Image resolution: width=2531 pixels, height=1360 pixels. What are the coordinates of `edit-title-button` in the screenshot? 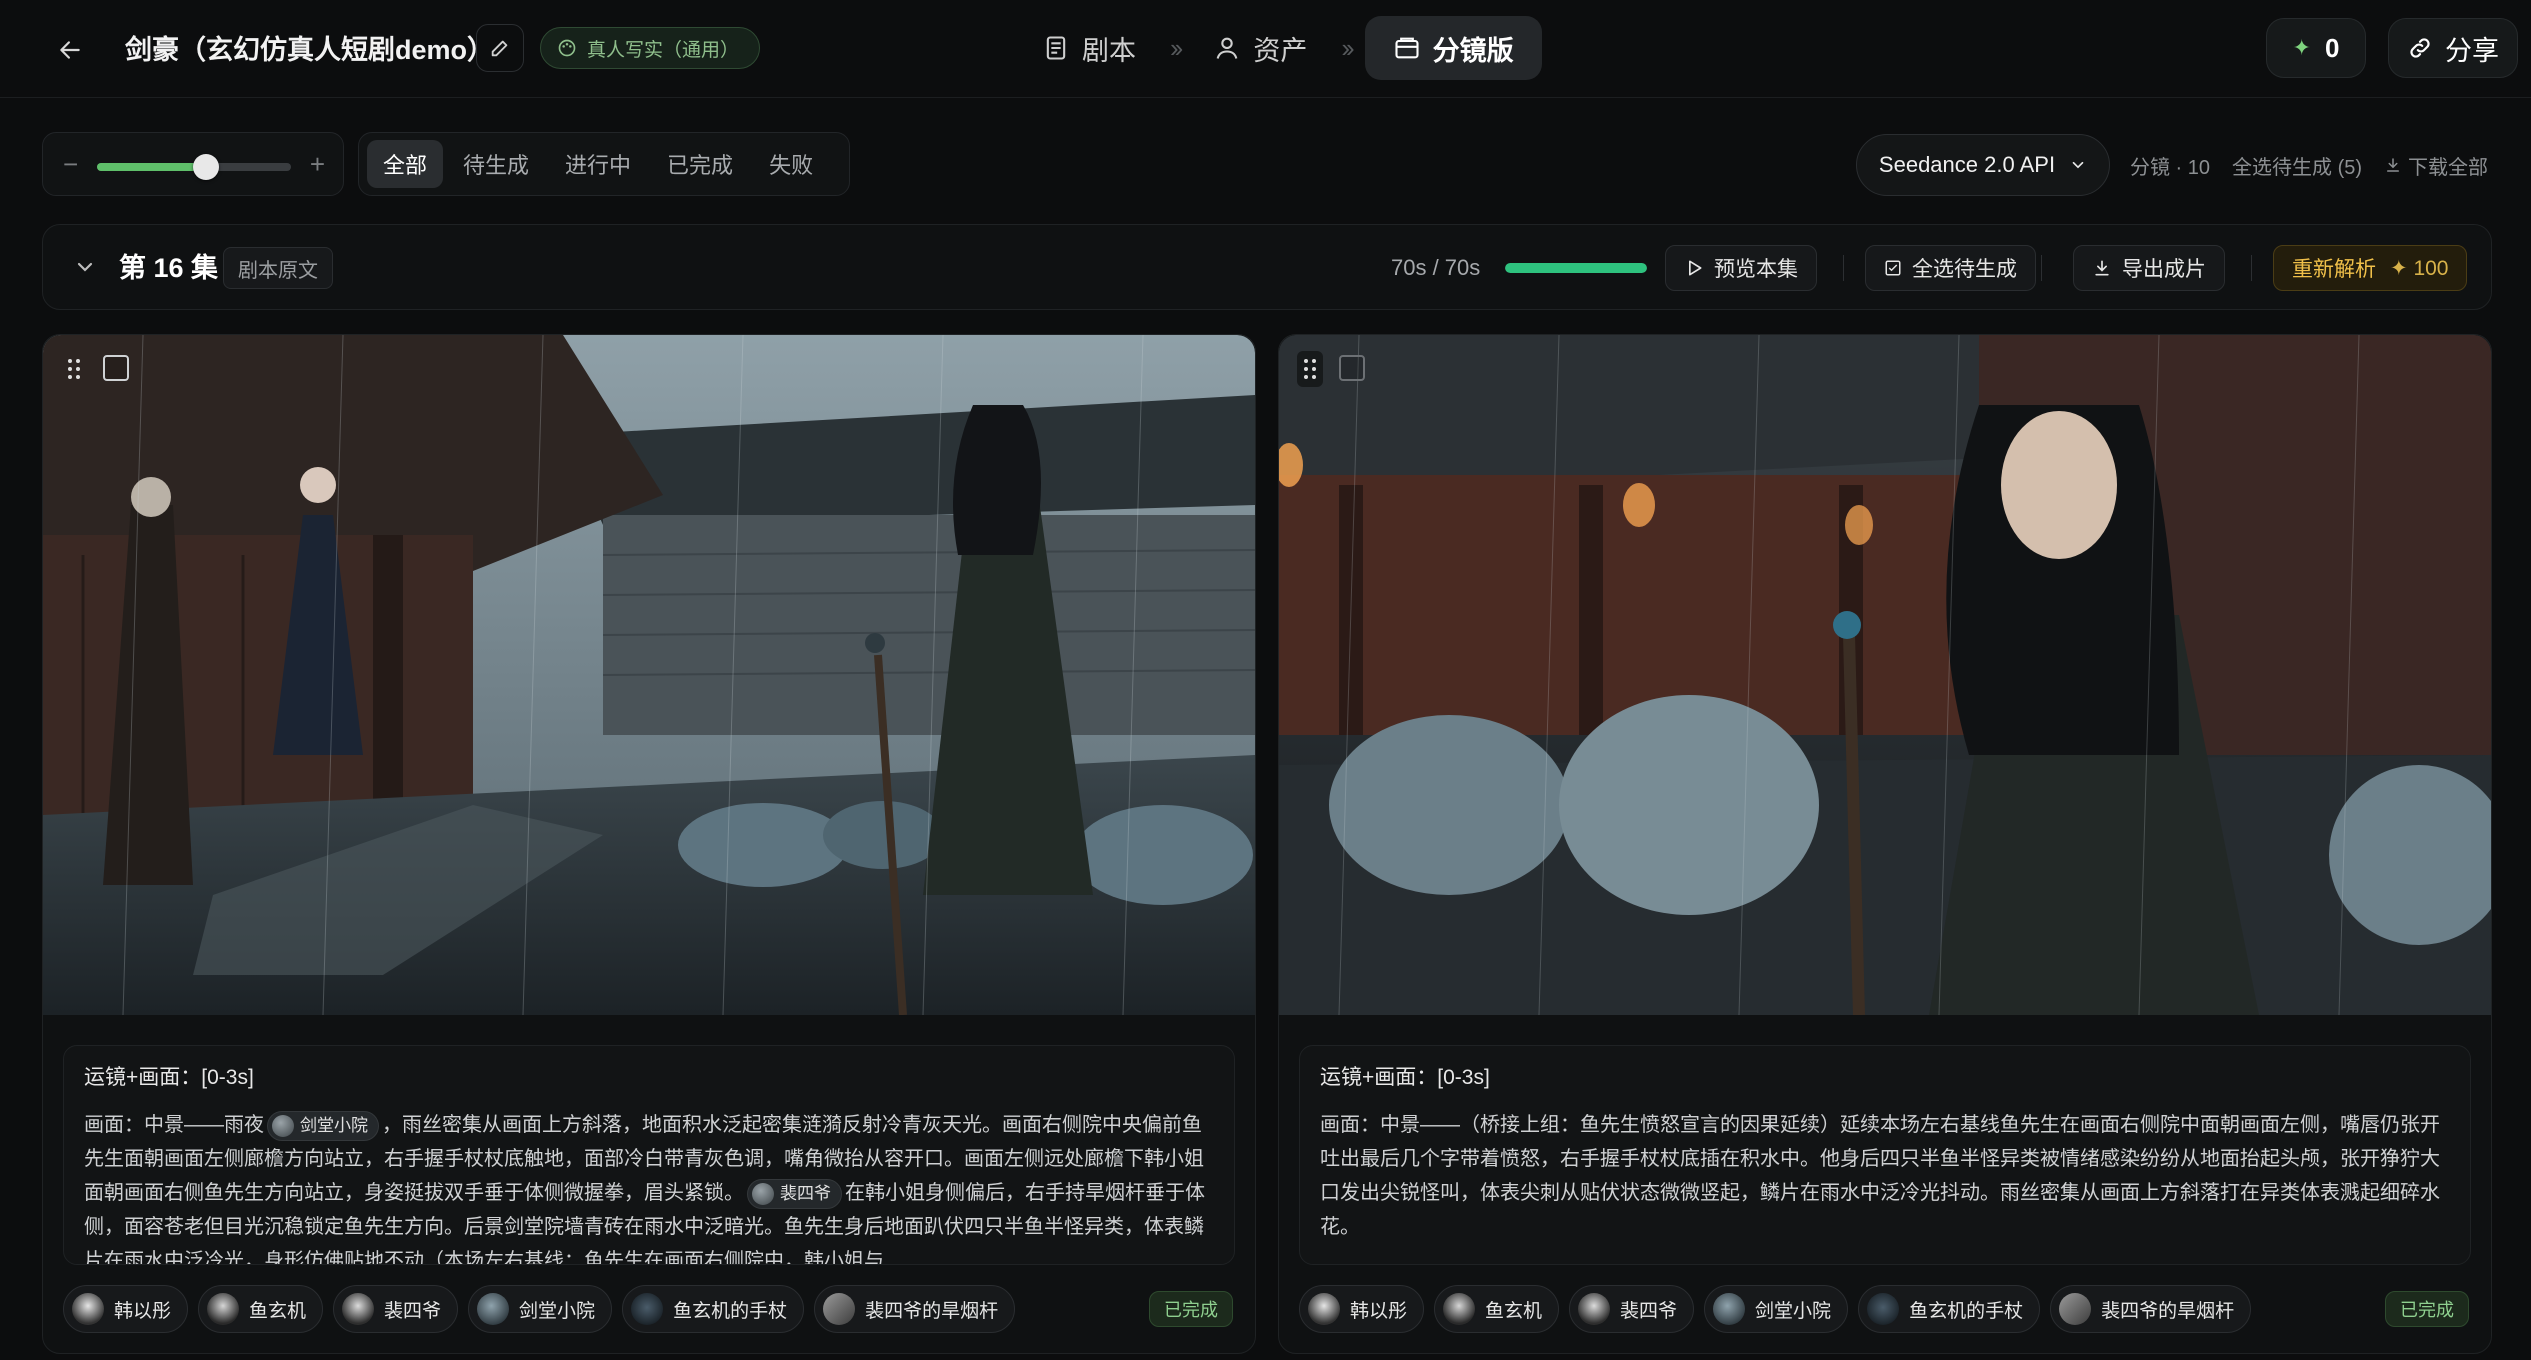 It's located at (500, 48).